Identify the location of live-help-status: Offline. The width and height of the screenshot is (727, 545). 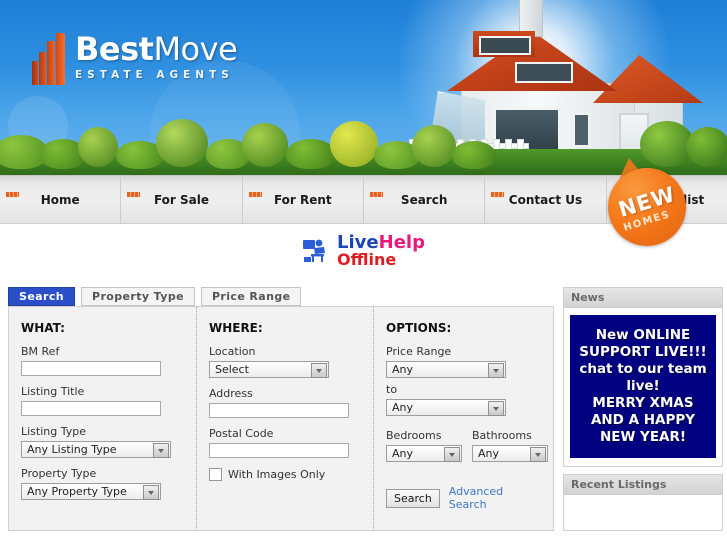
(367, 259).